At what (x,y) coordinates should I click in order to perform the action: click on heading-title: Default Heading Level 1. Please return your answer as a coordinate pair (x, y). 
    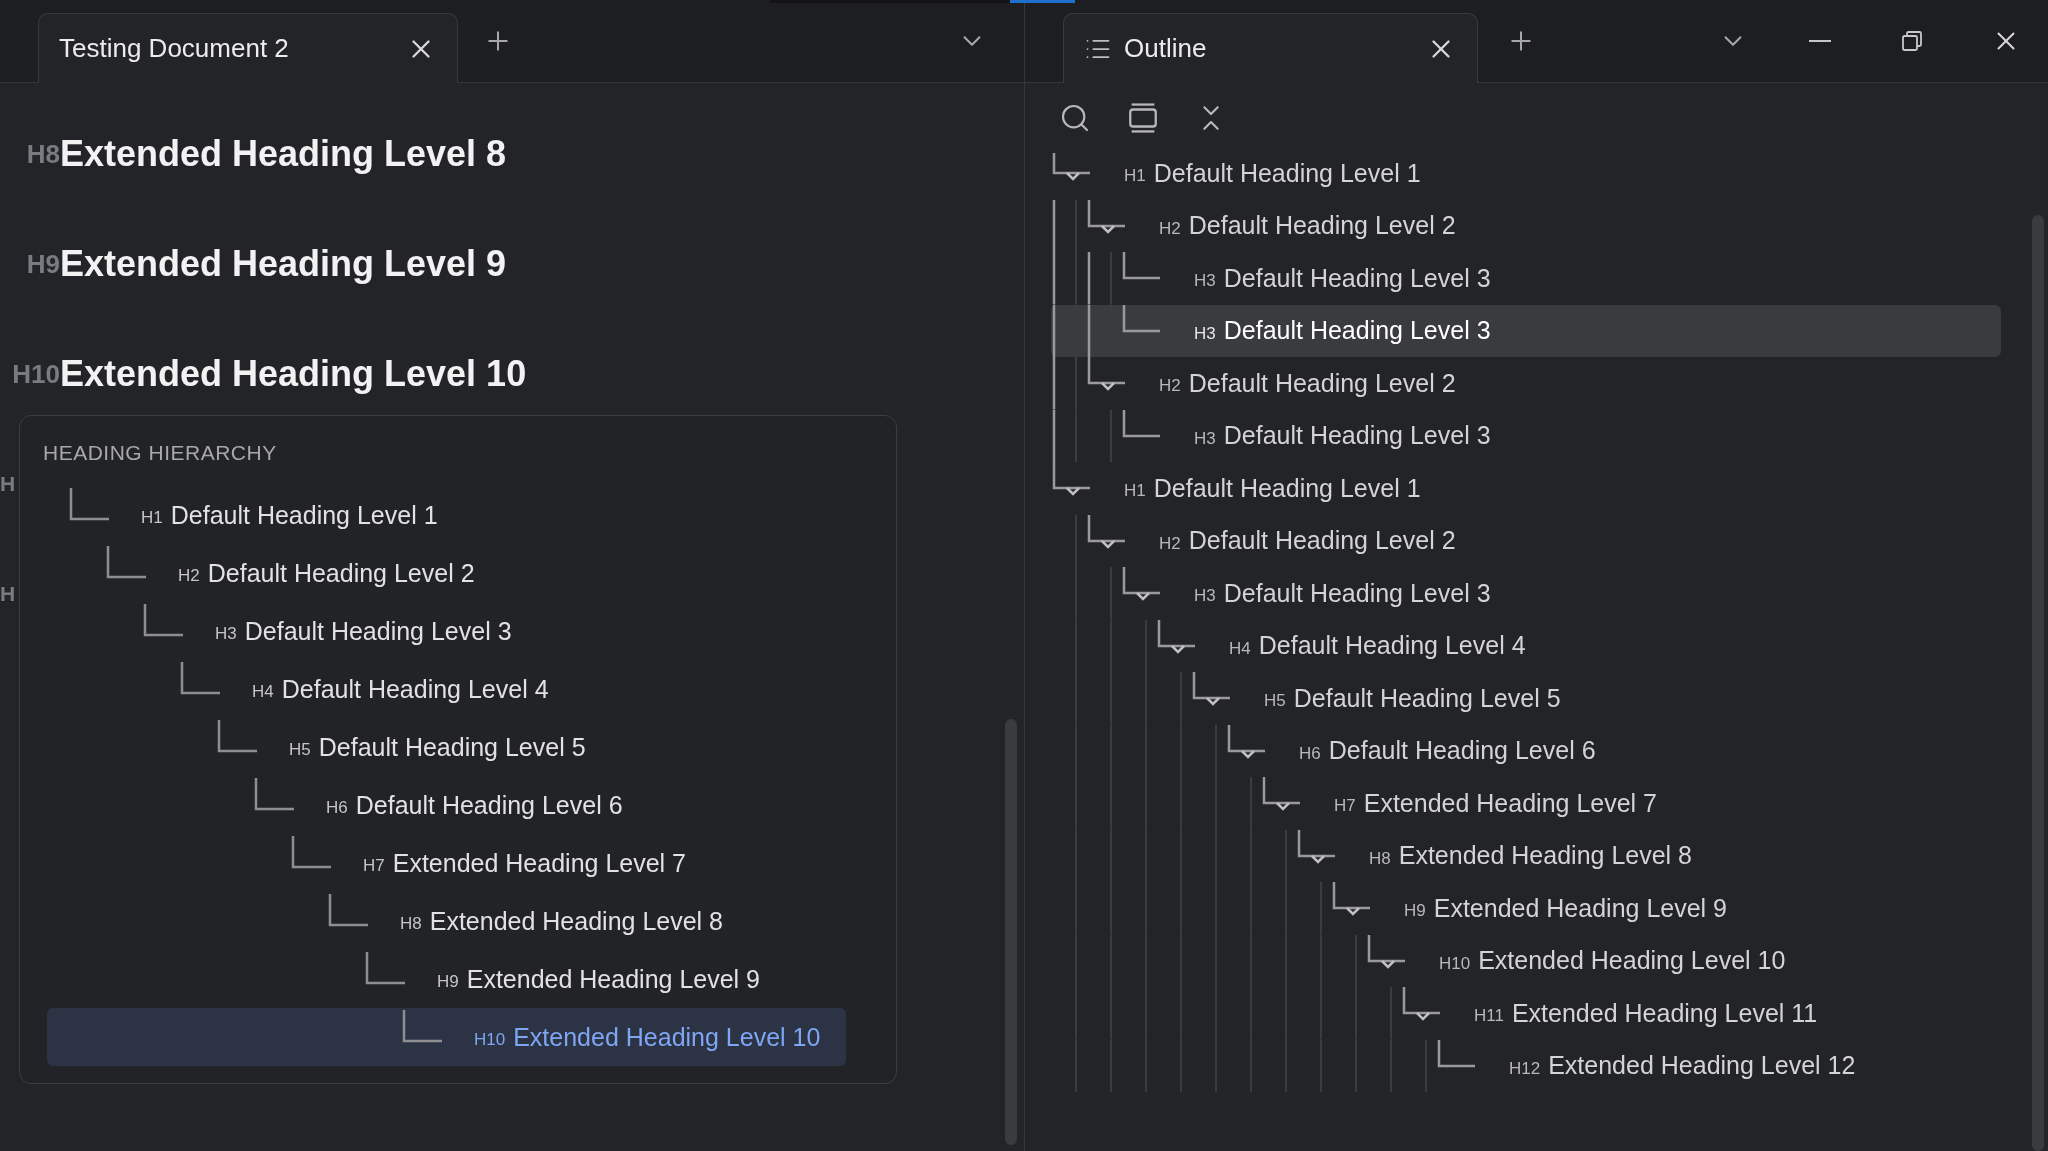
    Looking at the image, I should click on (1287, 173).